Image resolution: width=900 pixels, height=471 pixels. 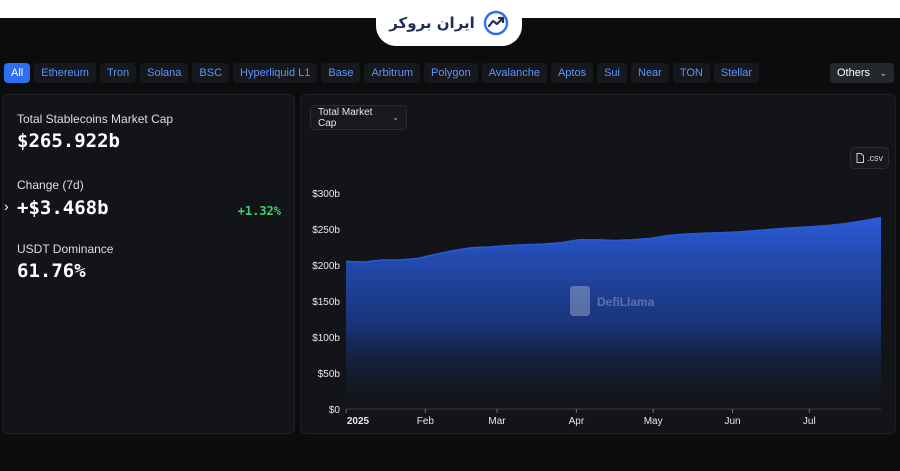 What do you see at coordinates (580, 301) in the screenshot?
I see `defillama-logo-icon` at bounding box center [580, 301].